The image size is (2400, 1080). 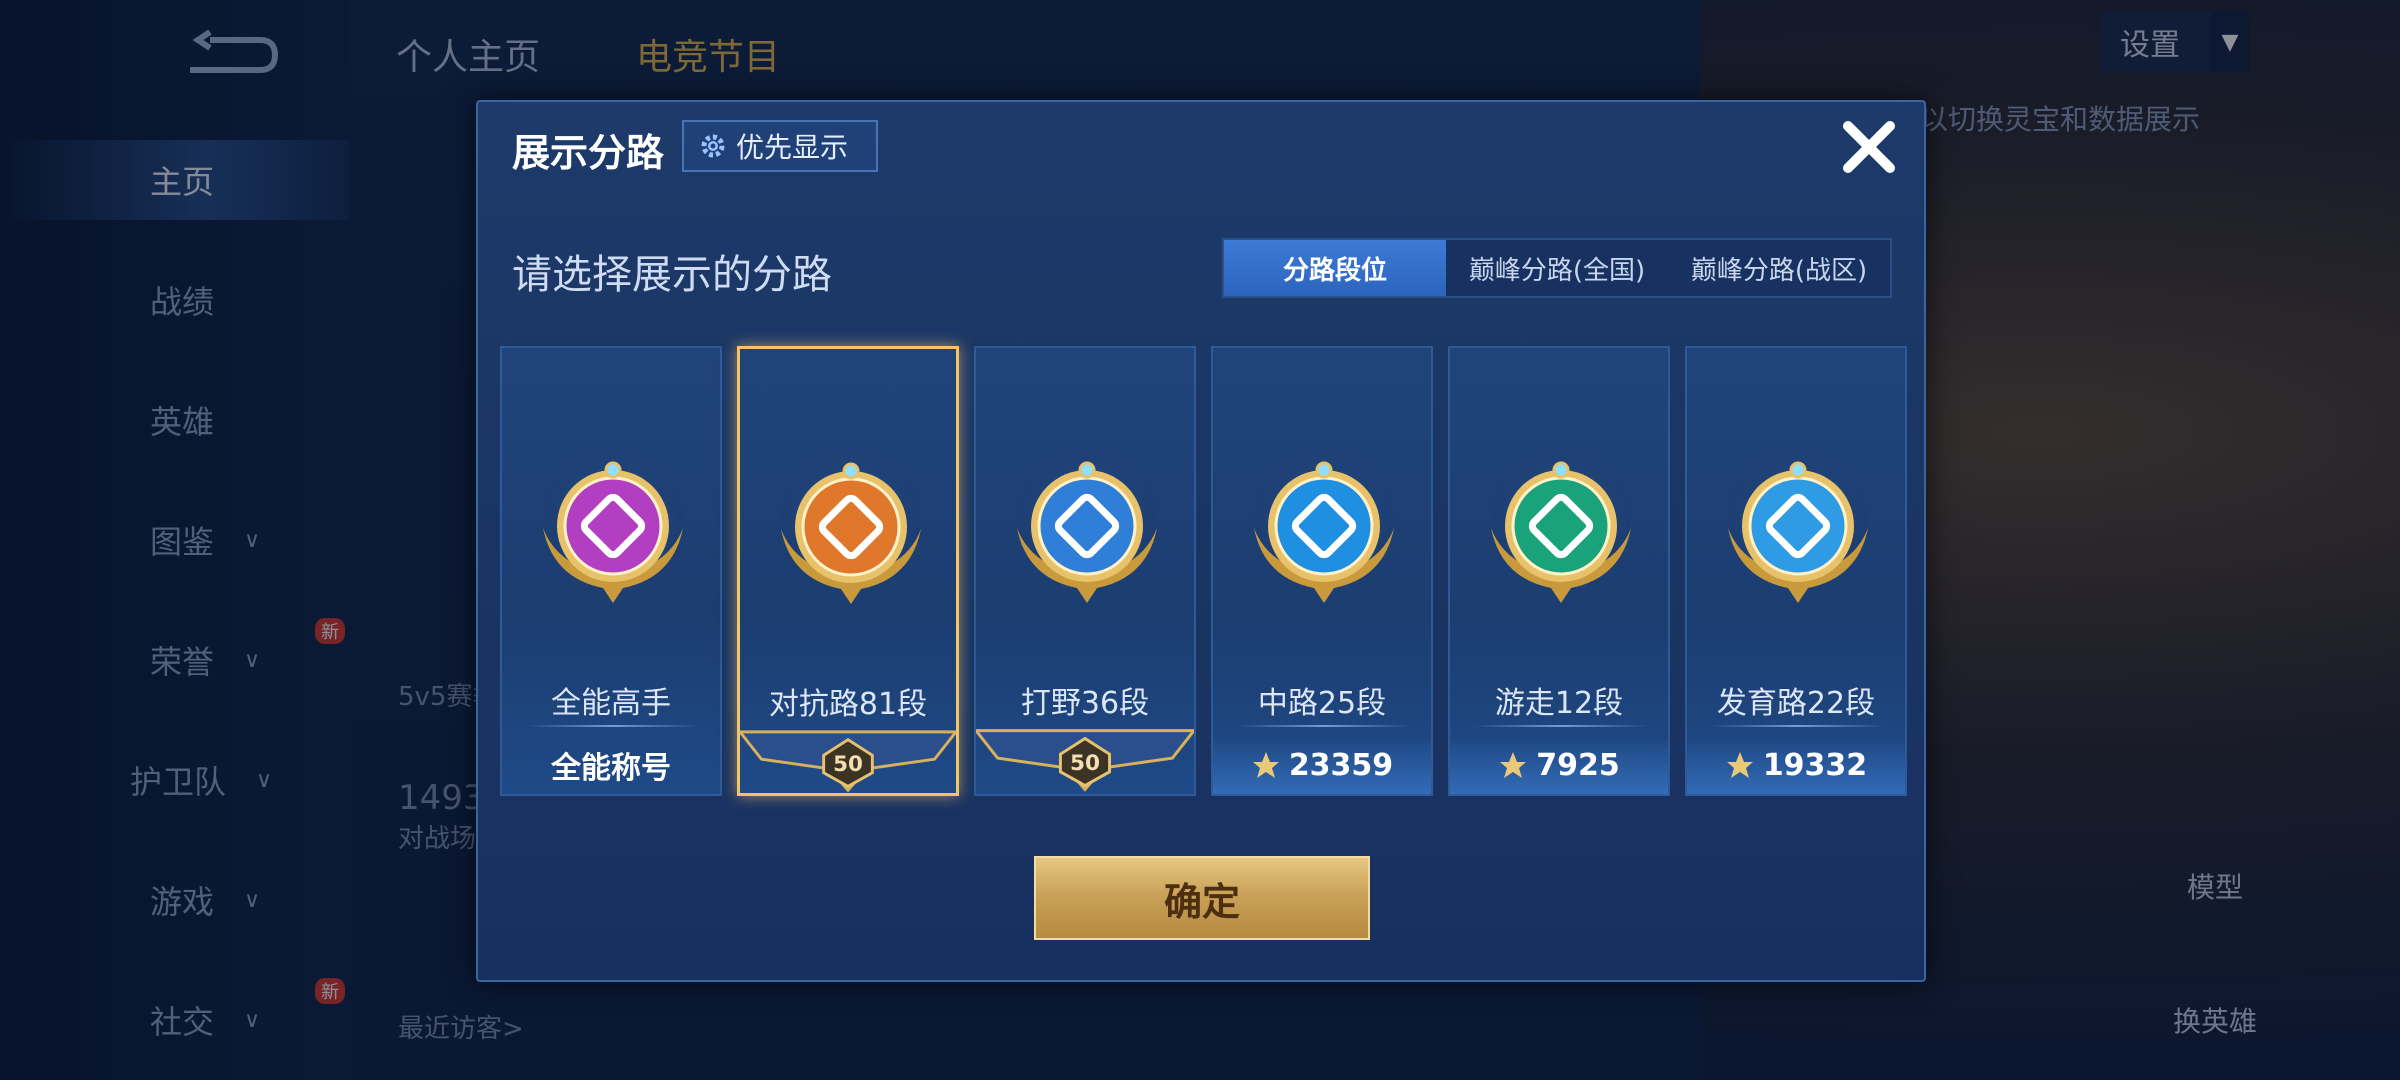 What do you see at coordinates (1087, 532) in the screenshot?
I see `jungle-medal-icon` at bounding box center [1087, 532].